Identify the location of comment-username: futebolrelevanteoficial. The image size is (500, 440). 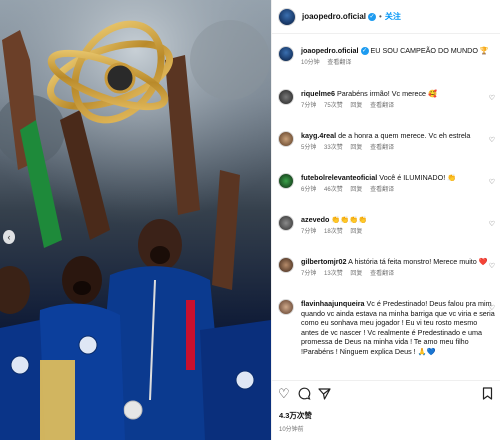
(339, 177).